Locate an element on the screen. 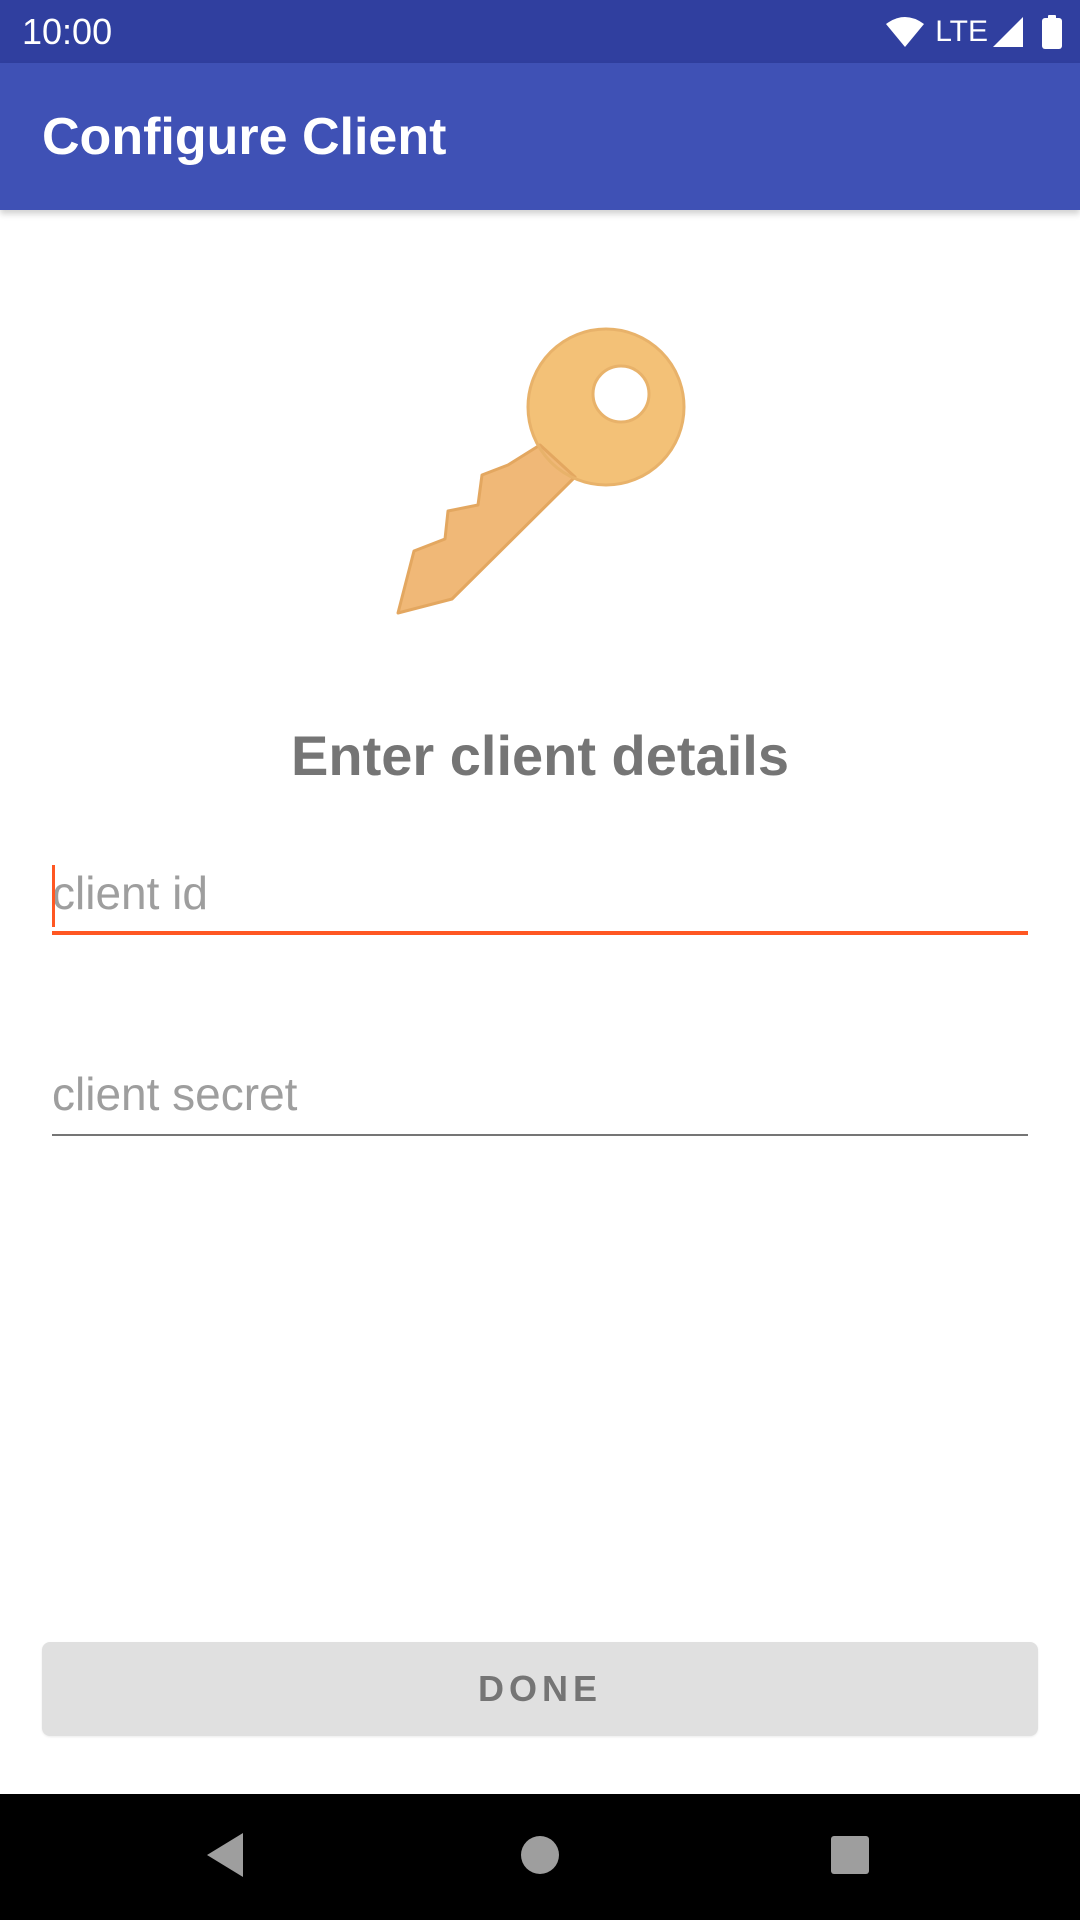 The width and height of the screenshot is (1080, 1920). app-bar: Configure Client is located at coordinates (540, 136).